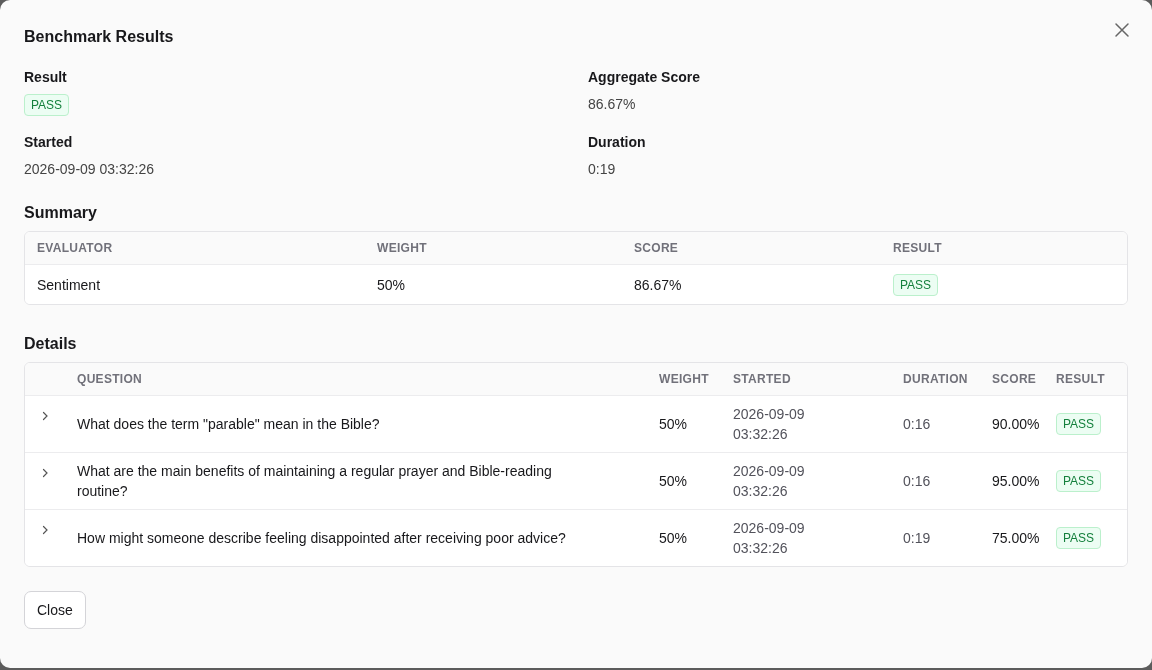  Describe the element at coordinates (99, 37) in the screenshot. I see `dialog-title: Benchmark Results` at that location.